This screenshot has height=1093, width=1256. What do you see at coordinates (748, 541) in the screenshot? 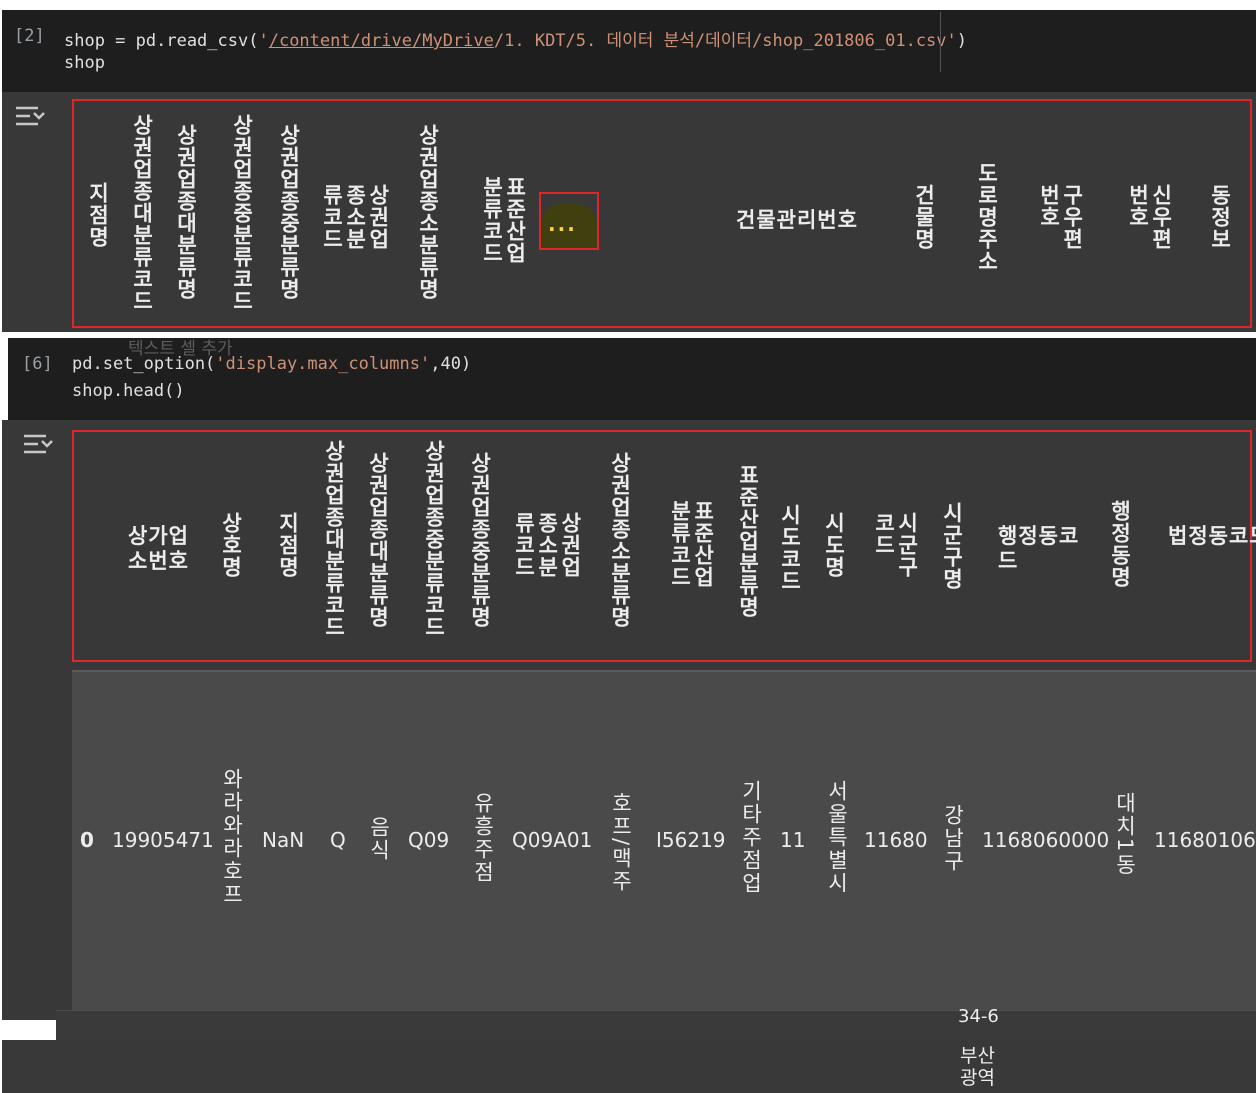
I see `column-header: 표준산업분류명` at bounding box center [748, 541].